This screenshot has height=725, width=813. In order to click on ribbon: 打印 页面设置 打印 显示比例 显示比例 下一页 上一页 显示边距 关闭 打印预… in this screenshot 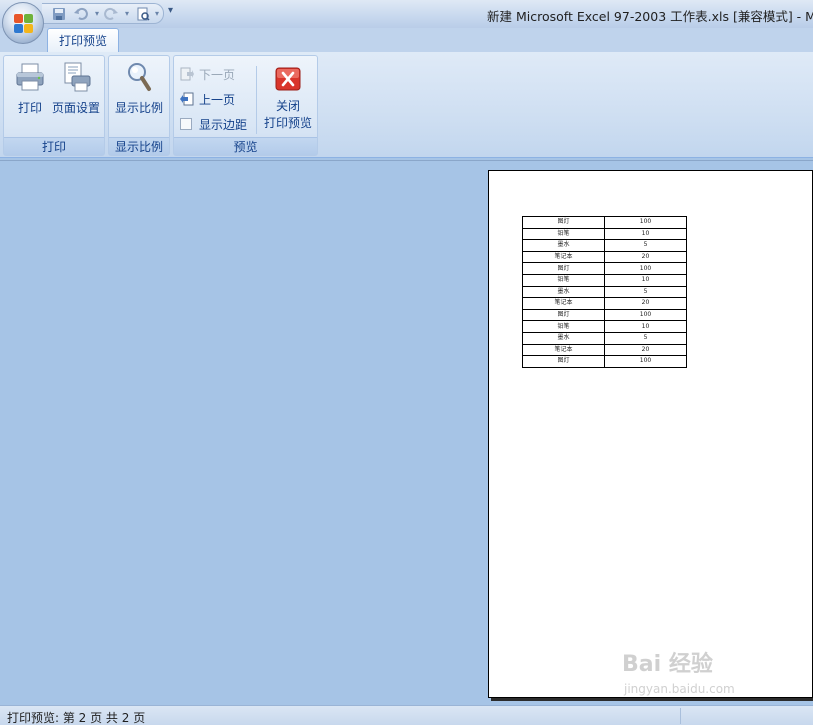, I will do `click(406, 105)`.